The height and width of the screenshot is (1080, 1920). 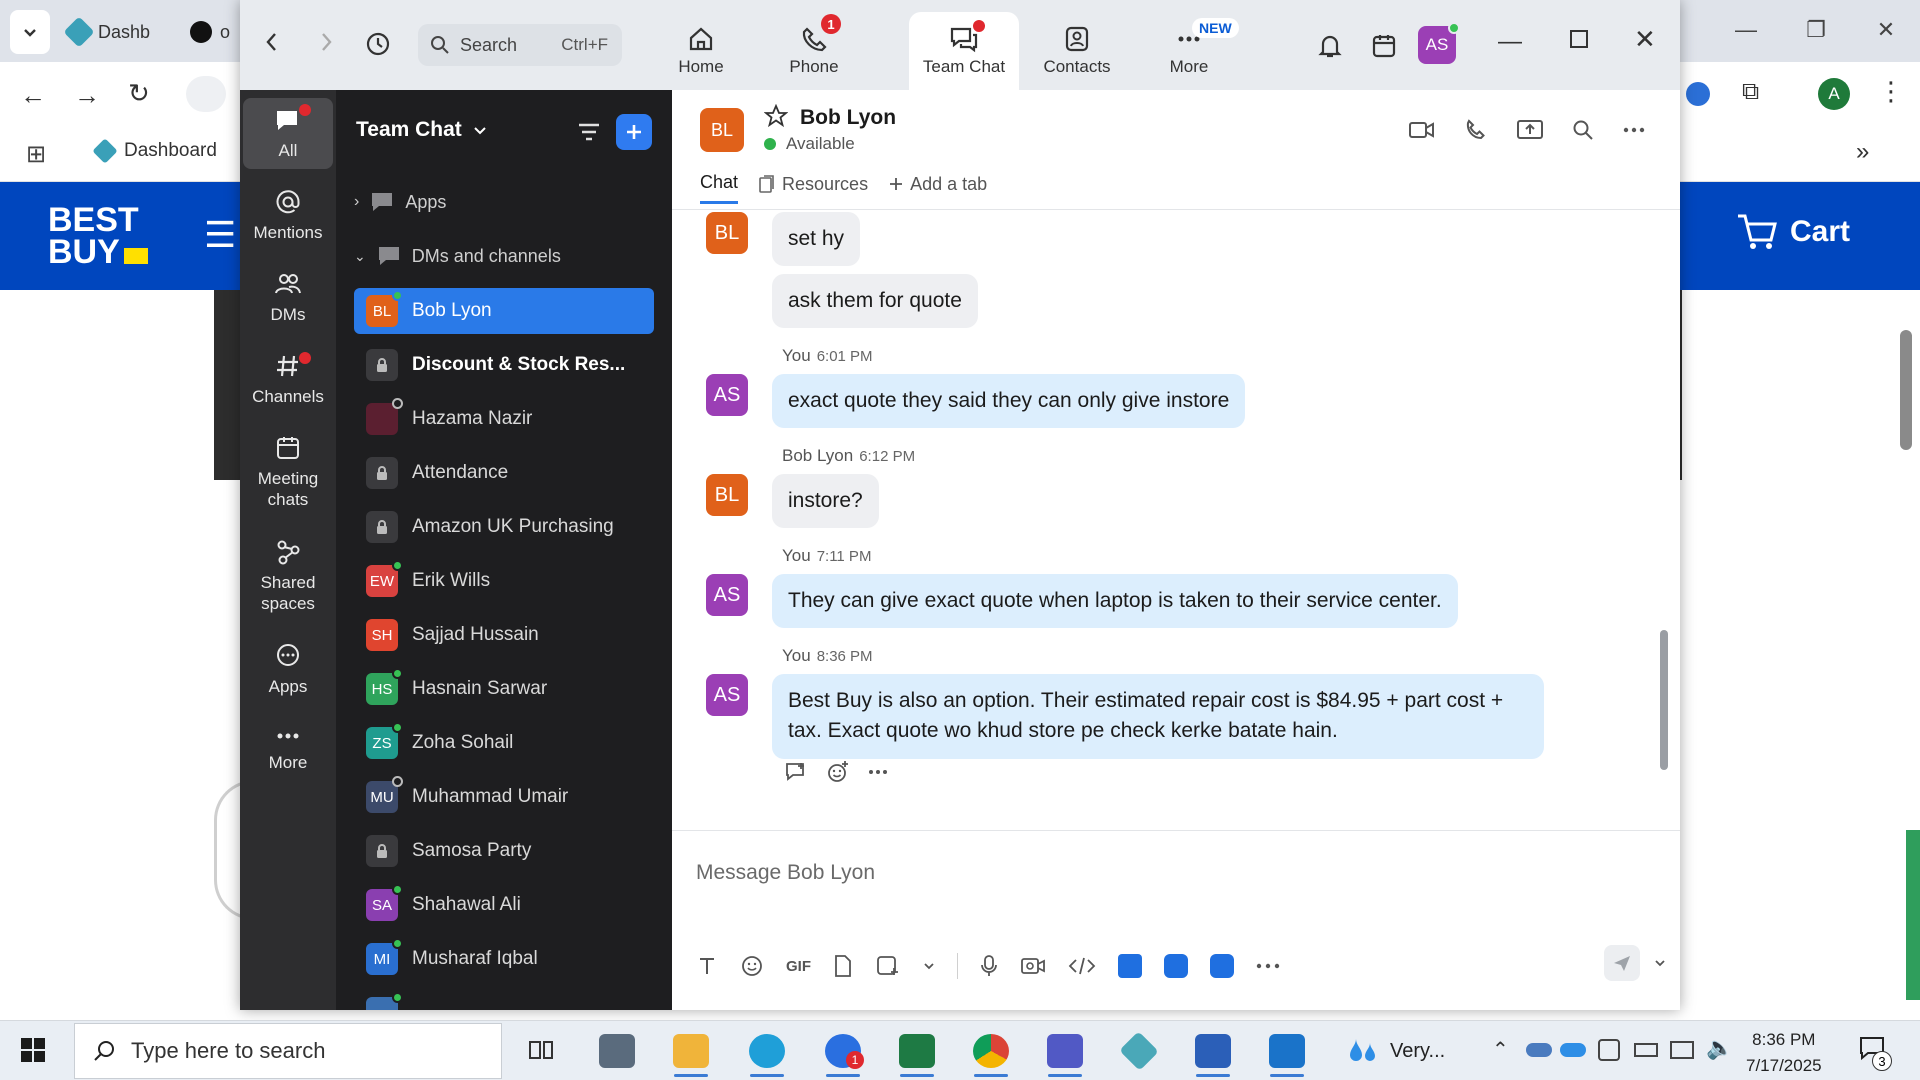 What do you see at coordinates (1189, 51) in the screenshot?
I see `nav-tab-more: More NEW` at bounding box center [1189, 51].